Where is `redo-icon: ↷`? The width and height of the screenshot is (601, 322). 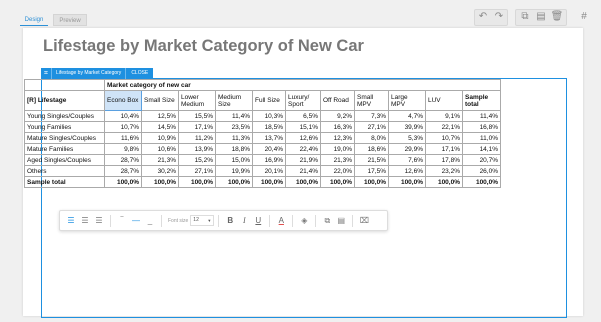
redo-icon: ↷ is located at coordinates (499, 17).